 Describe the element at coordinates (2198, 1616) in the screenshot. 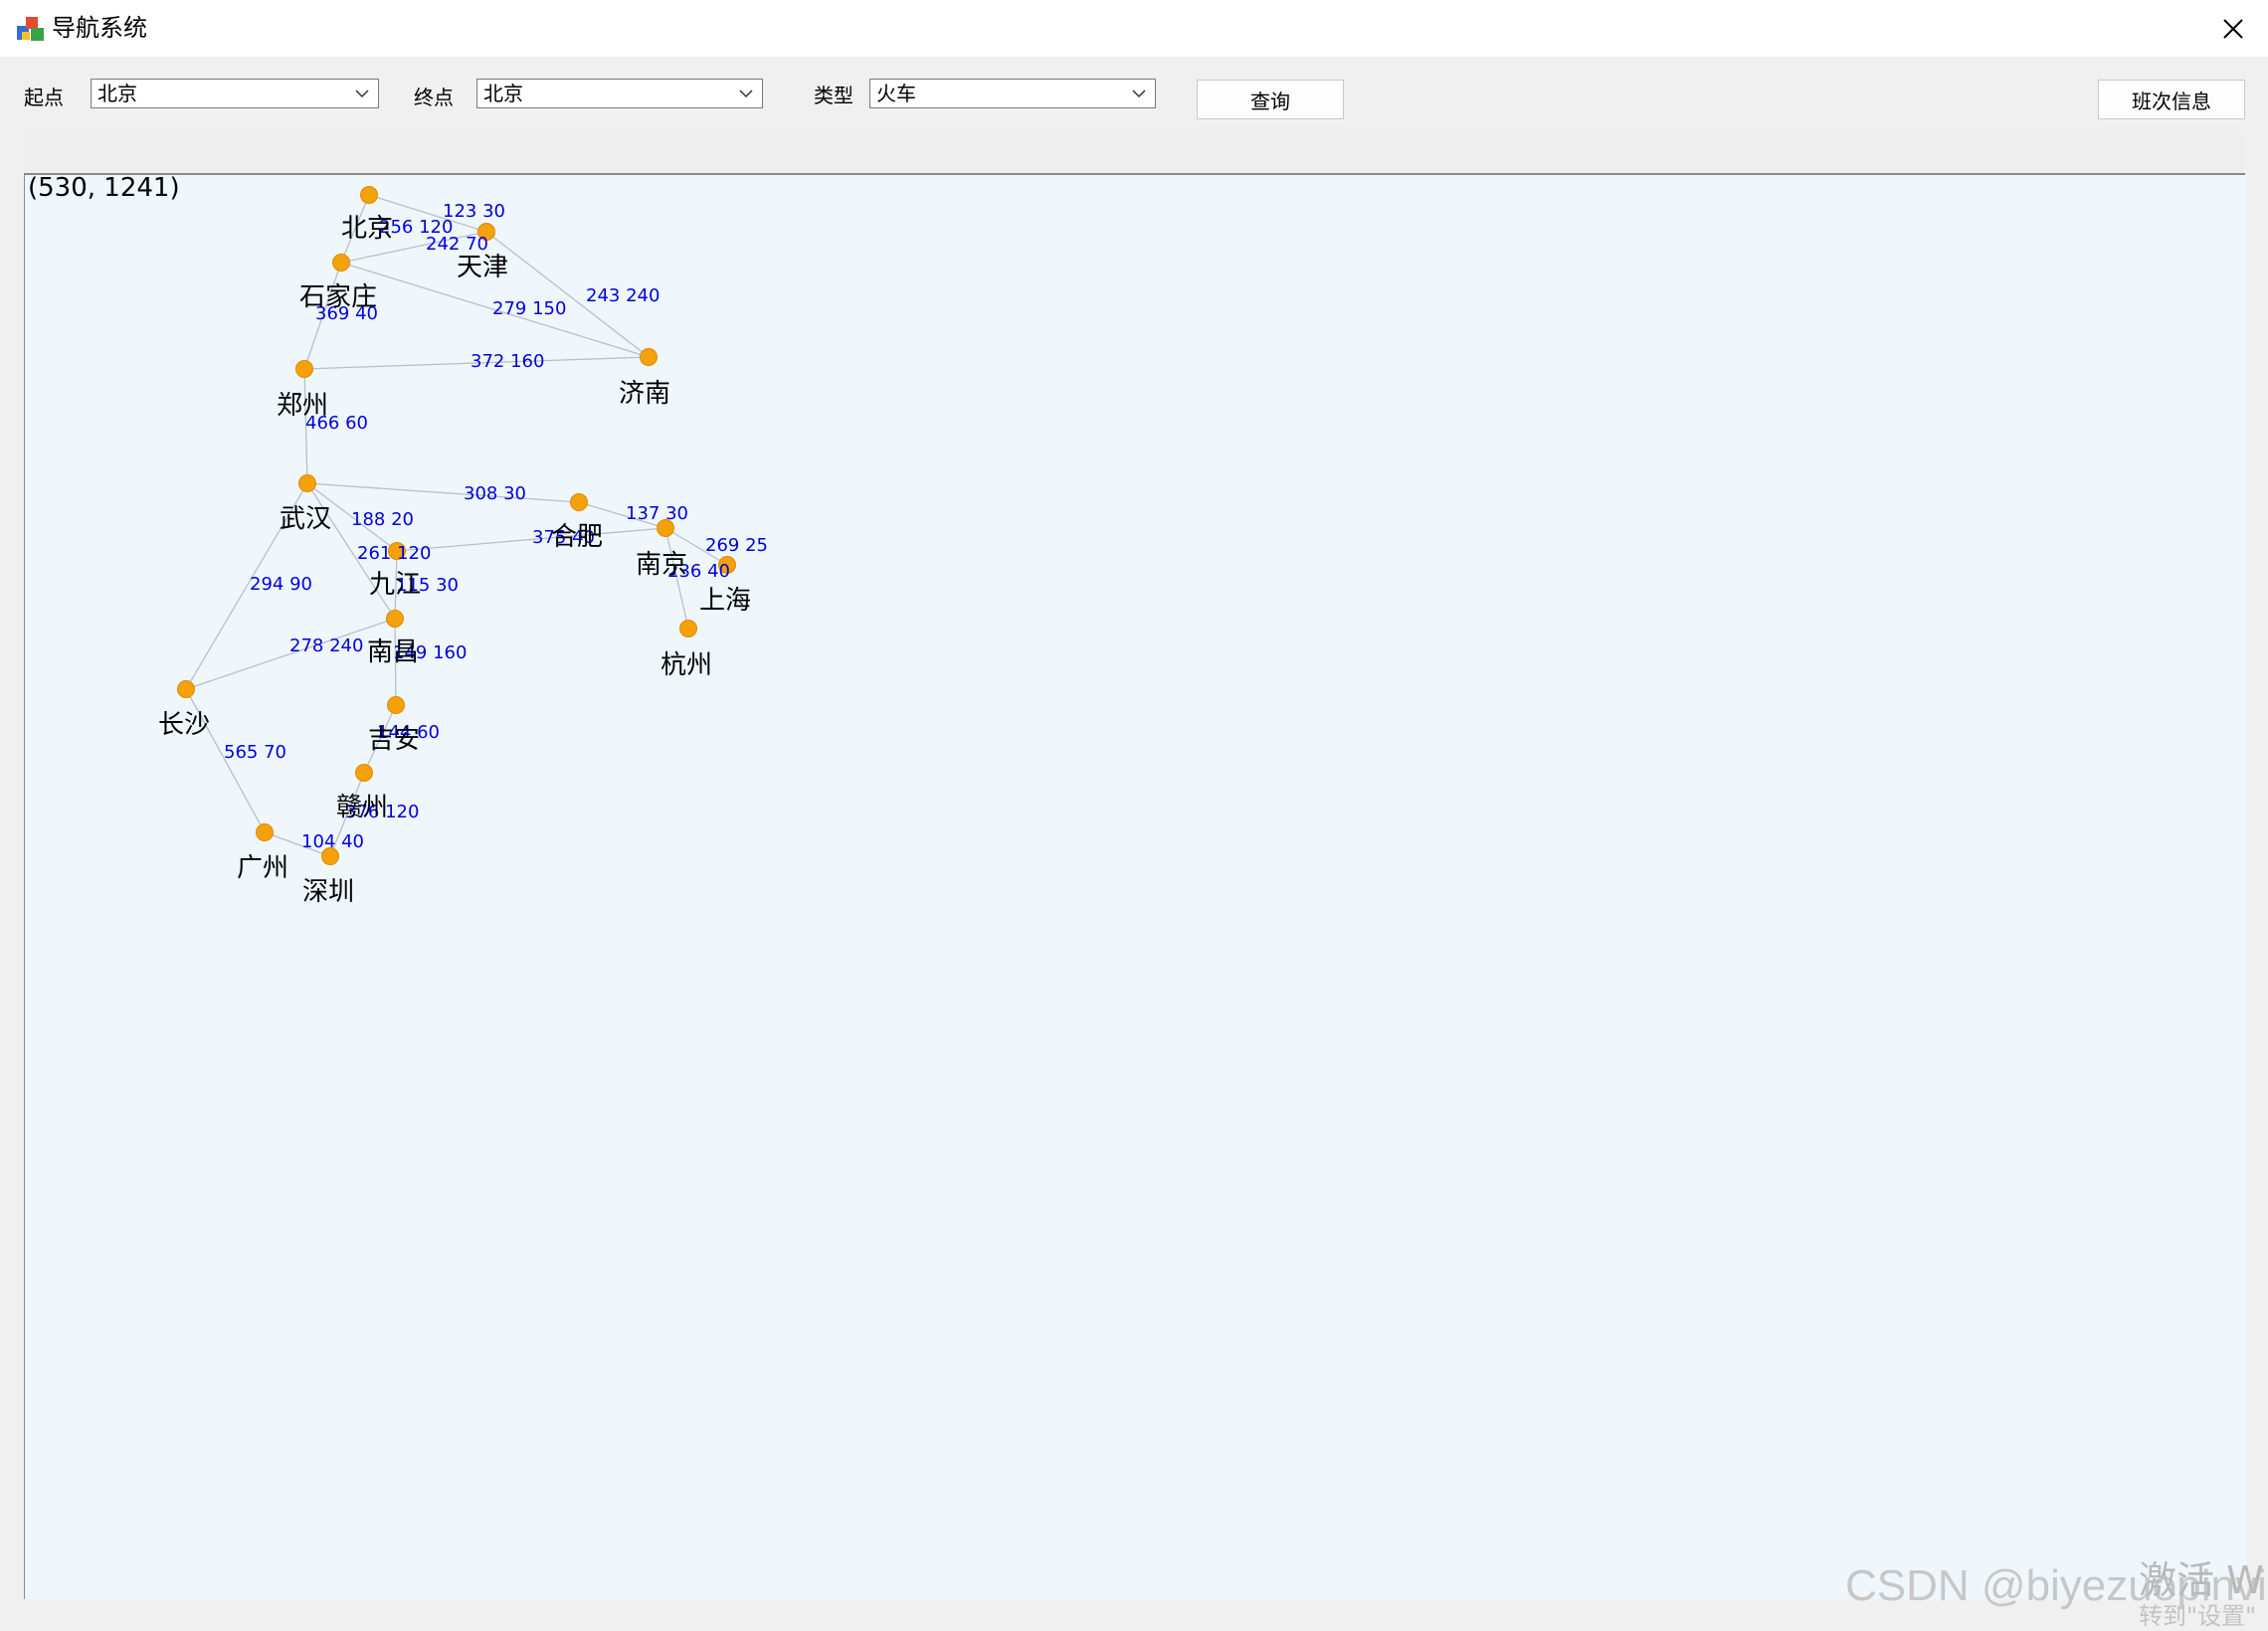

I see `activation-watermark-sub: 转到"设置"` at that location.